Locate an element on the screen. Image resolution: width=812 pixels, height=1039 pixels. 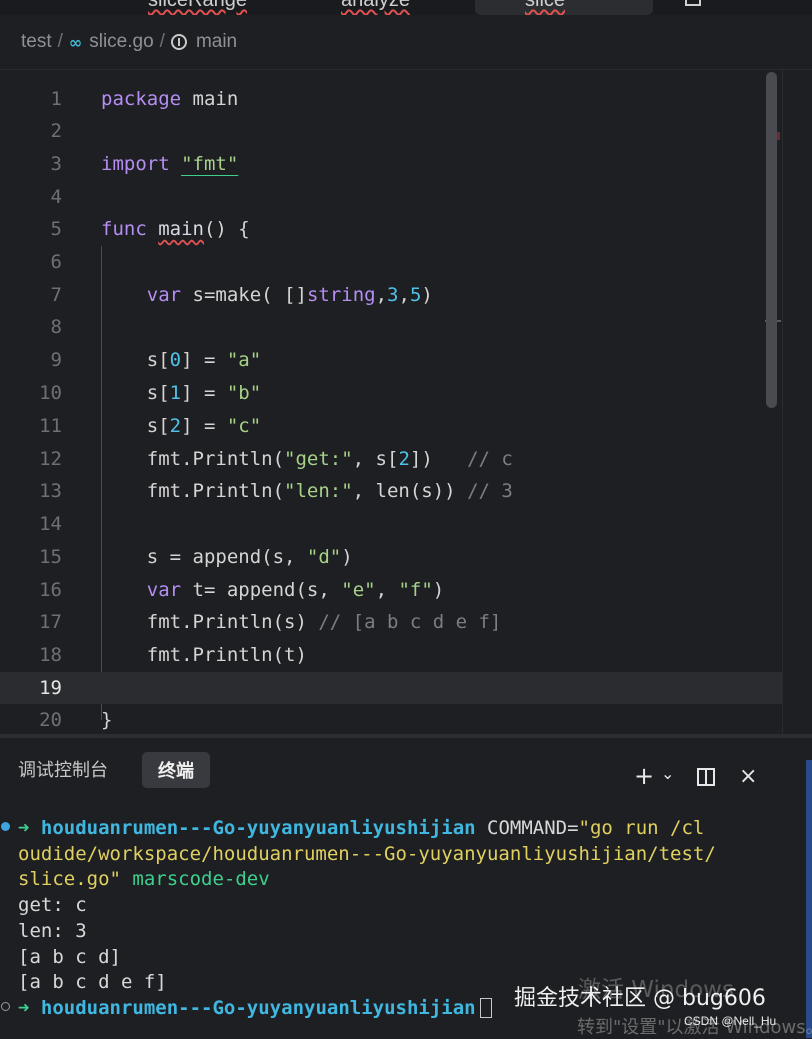
line-number: 4 is located at coordinates (56, 197).